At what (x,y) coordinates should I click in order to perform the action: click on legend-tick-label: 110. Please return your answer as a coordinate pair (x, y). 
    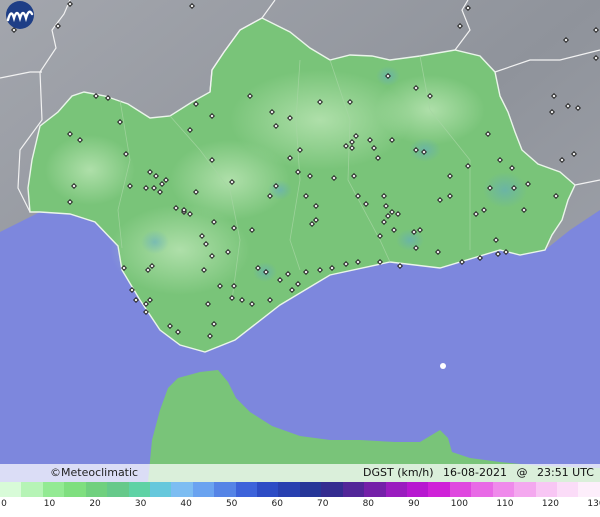
    Looking at the image, I should click on (505, 504).